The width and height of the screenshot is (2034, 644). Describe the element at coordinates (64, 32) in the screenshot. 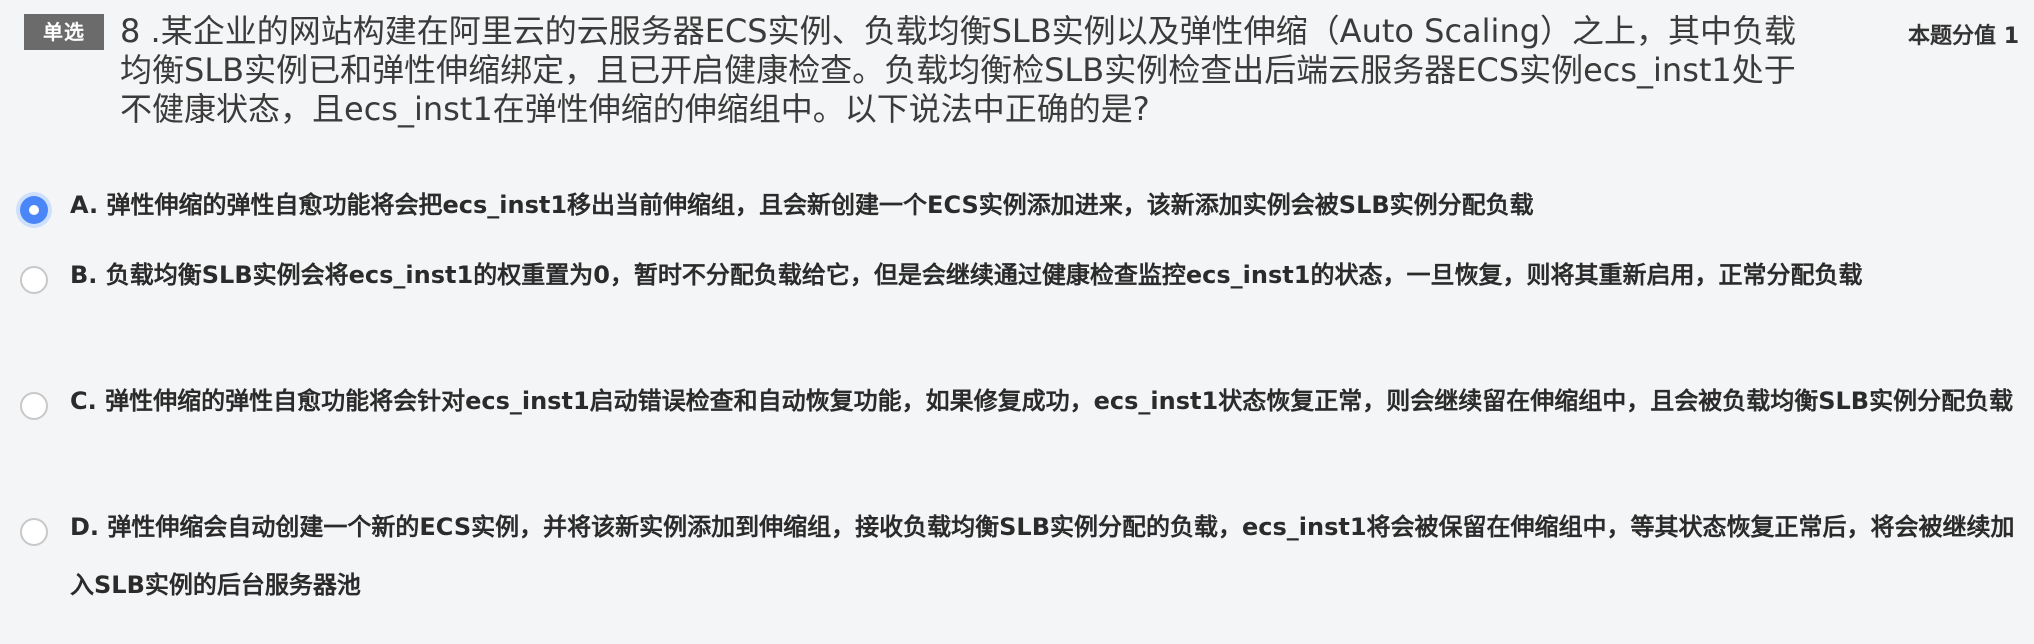

I see `question-type-badge: 单选` at that location.